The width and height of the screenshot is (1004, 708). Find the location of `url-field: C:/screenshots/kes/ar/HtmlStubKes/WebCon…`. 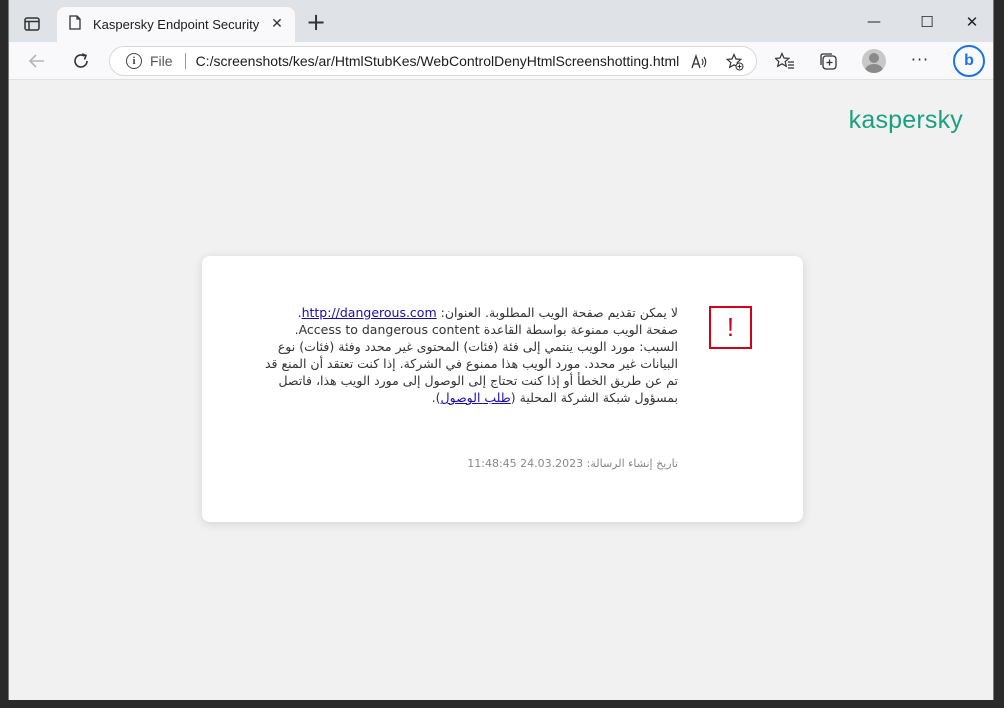

url-field: C:/screenshots/kes/ar/HtmlStubKes/WebCon… is located at coordinates (438, 61).